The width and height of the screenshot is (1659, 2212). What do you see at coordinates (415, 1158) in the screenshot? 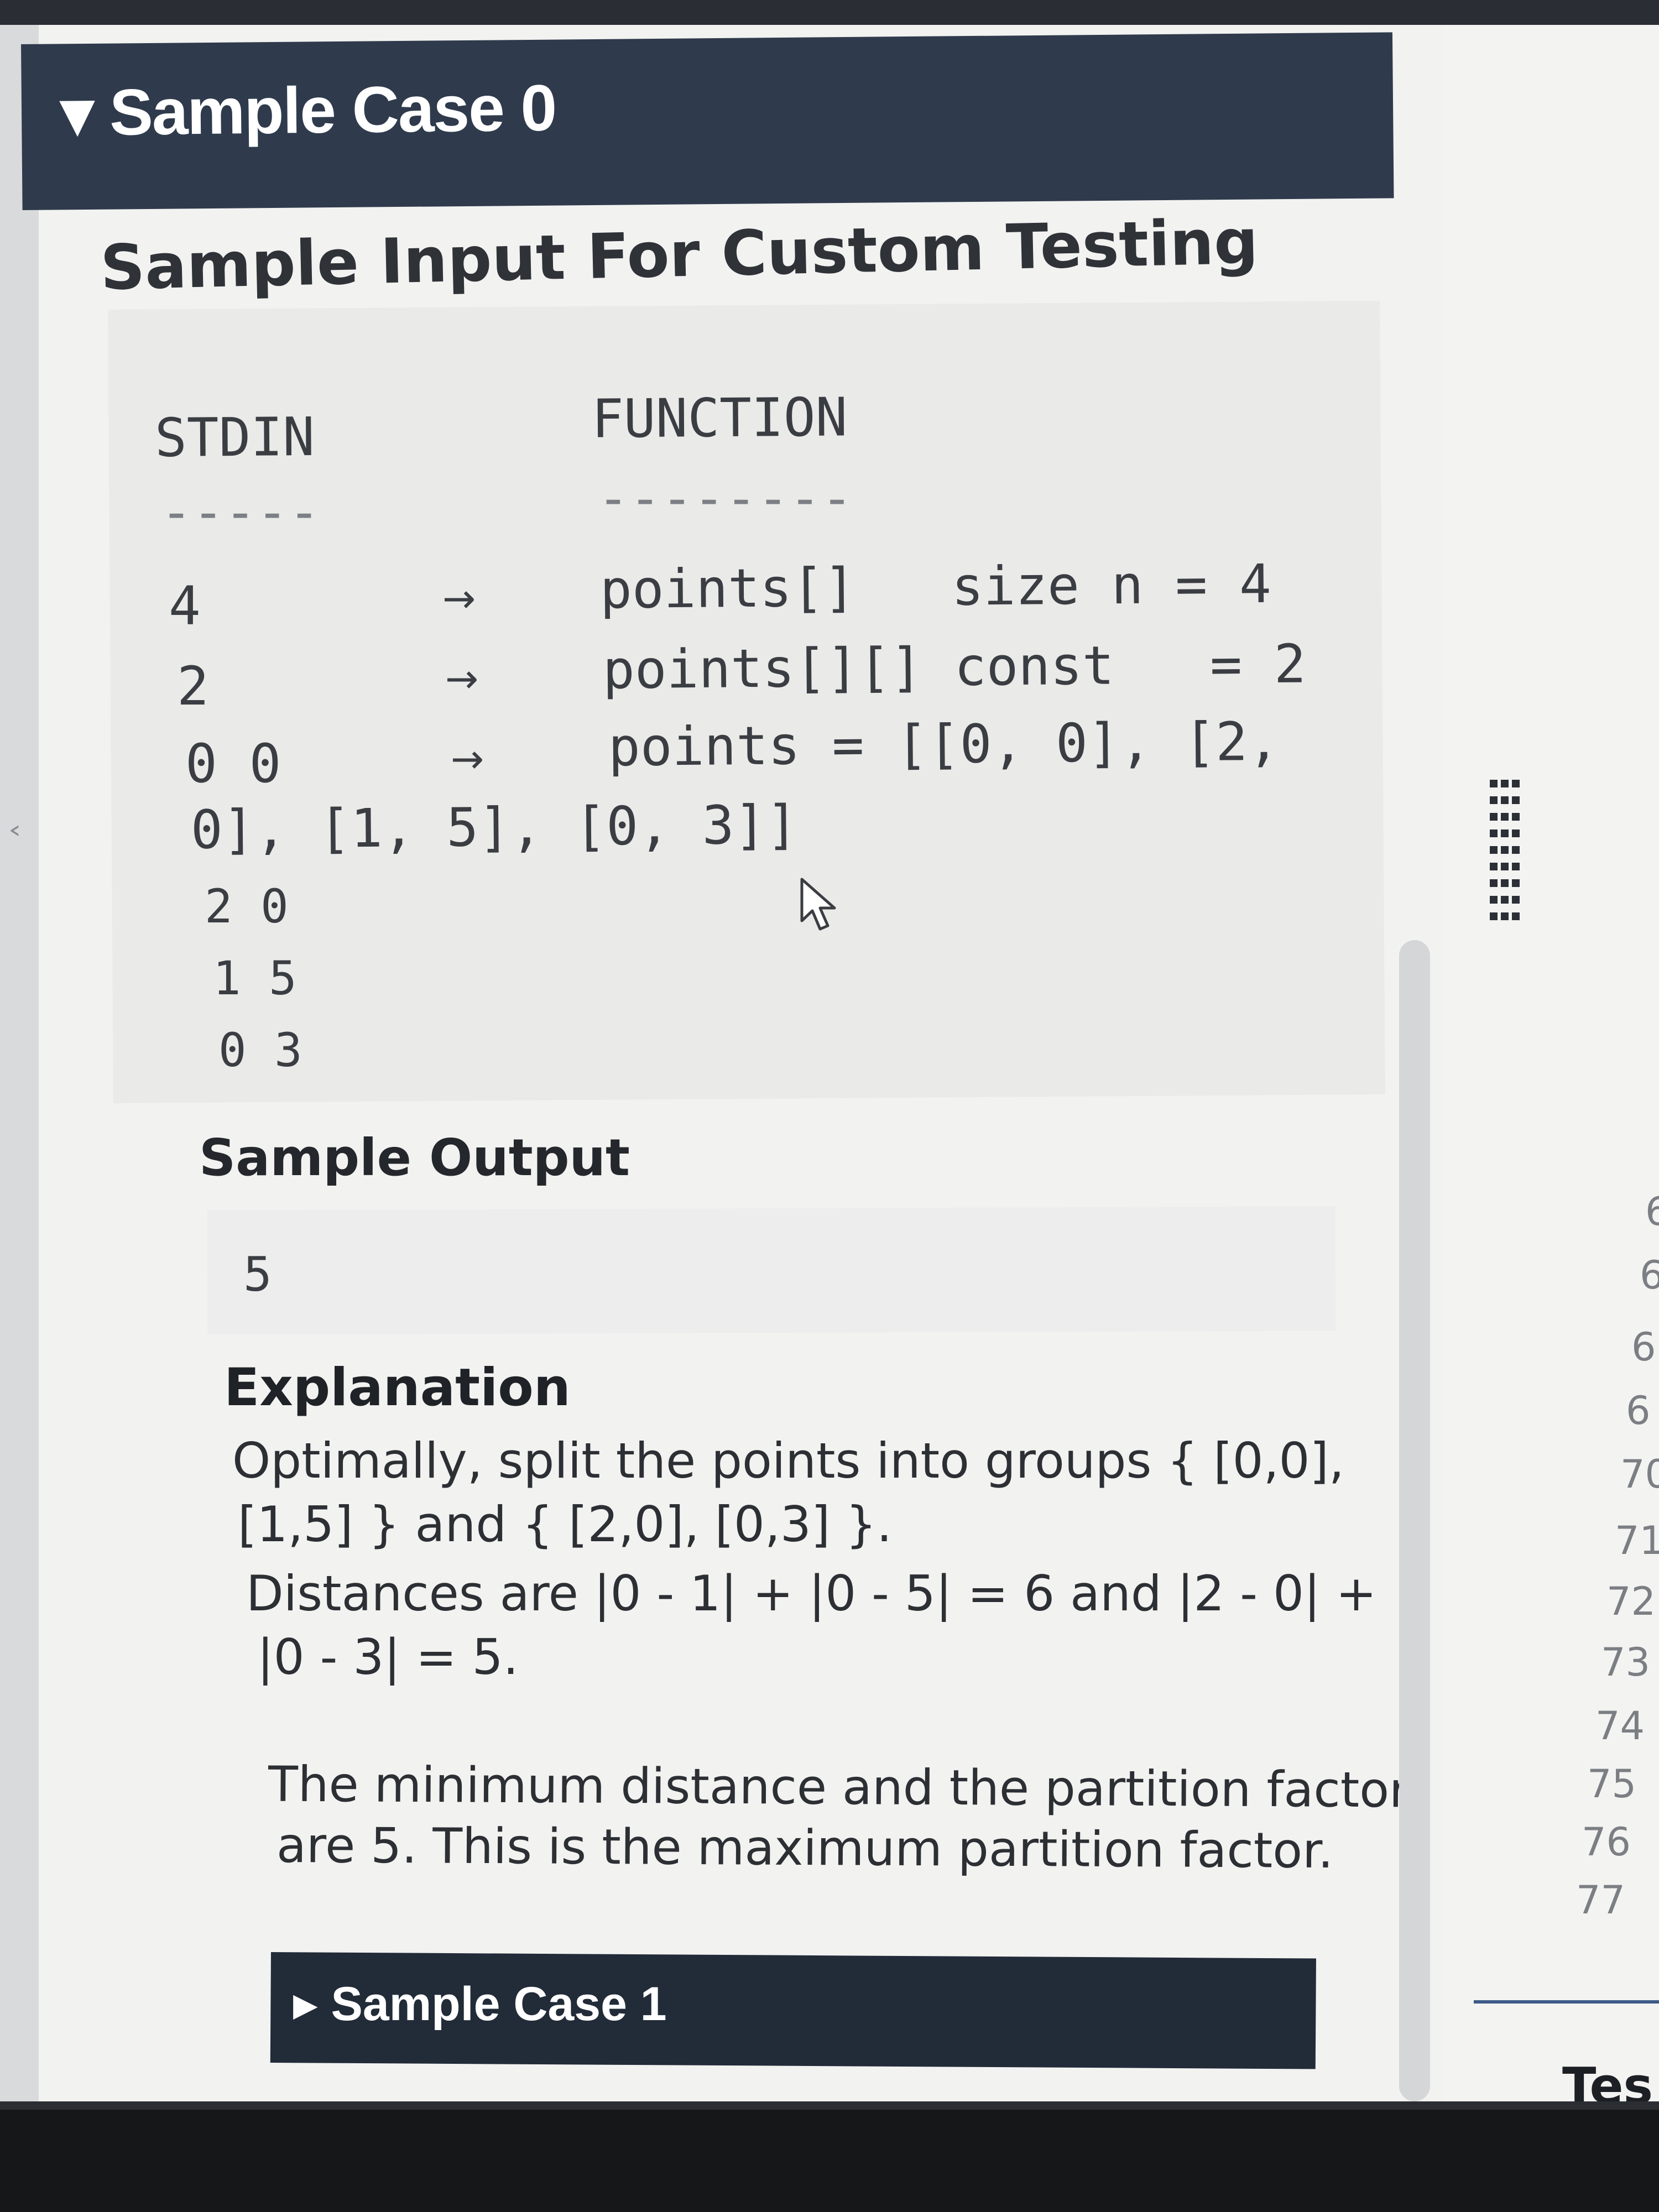
I see `sample-output-heading: Sample Output` at bounding box center [415, 1158].